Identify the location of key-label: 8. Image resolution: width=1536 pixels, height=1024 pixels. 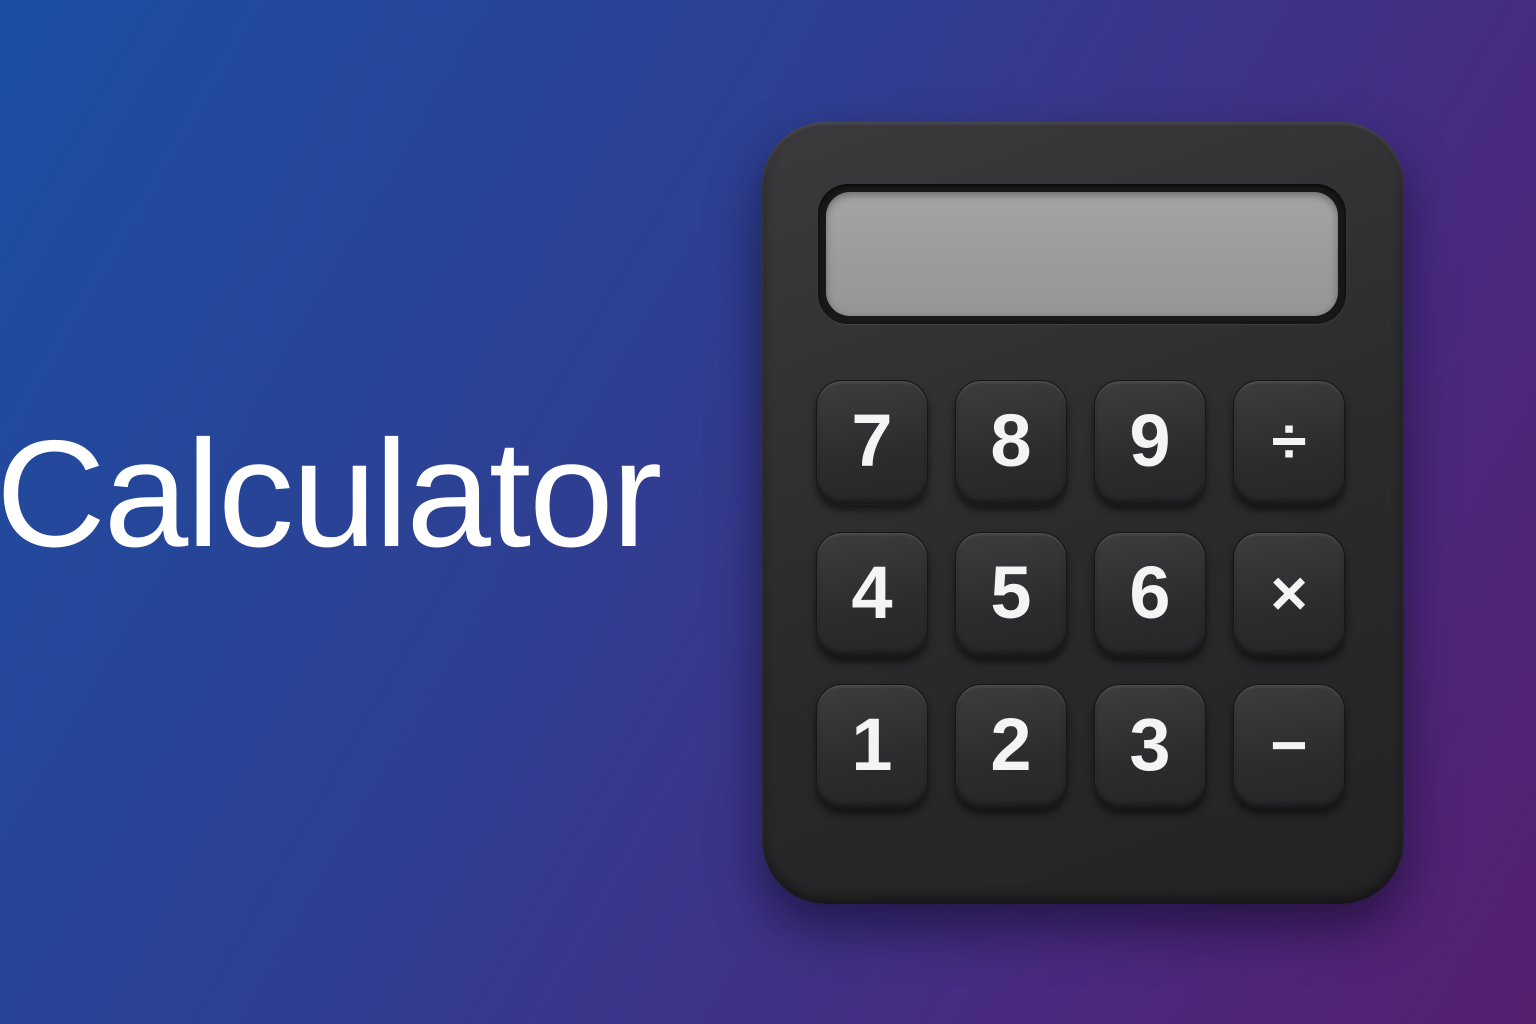
(1011, 440).